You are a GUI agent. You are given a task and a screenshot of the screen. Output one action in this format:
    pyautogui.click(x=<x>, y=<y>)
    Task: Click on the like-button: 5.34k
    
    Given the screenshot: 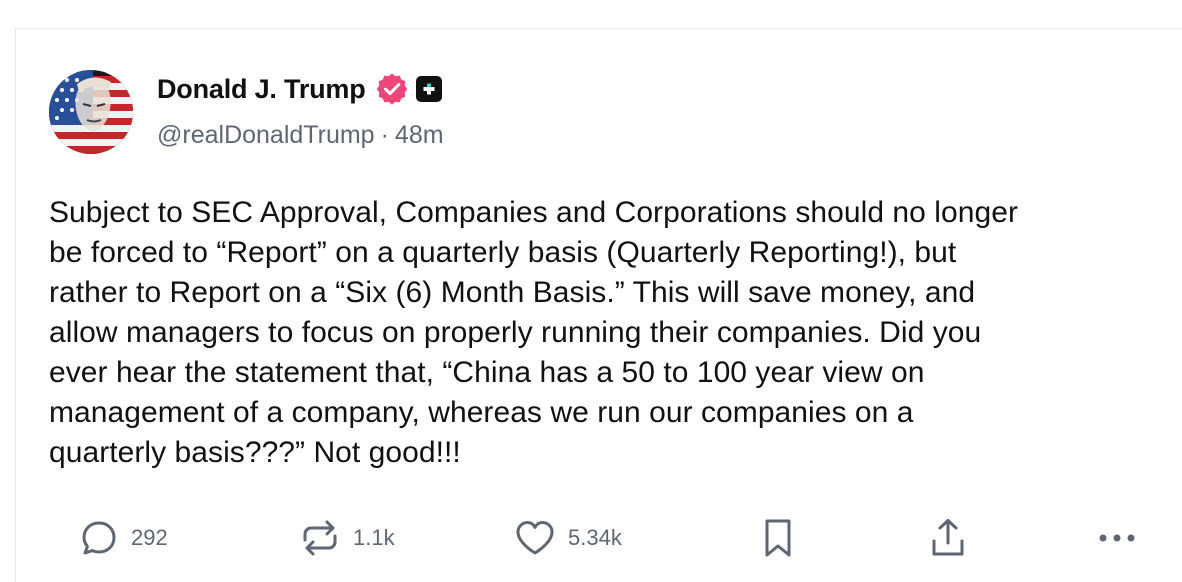 What is the action you would take?
    pyautogui.click(x=568, y=538)
    